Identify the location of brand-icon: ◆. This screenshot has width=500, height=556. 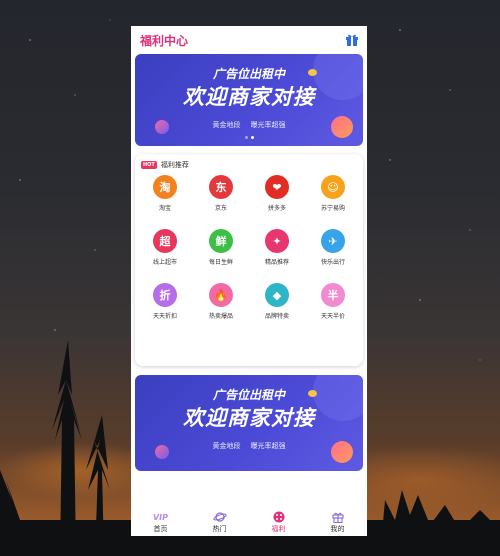
(277, 295).